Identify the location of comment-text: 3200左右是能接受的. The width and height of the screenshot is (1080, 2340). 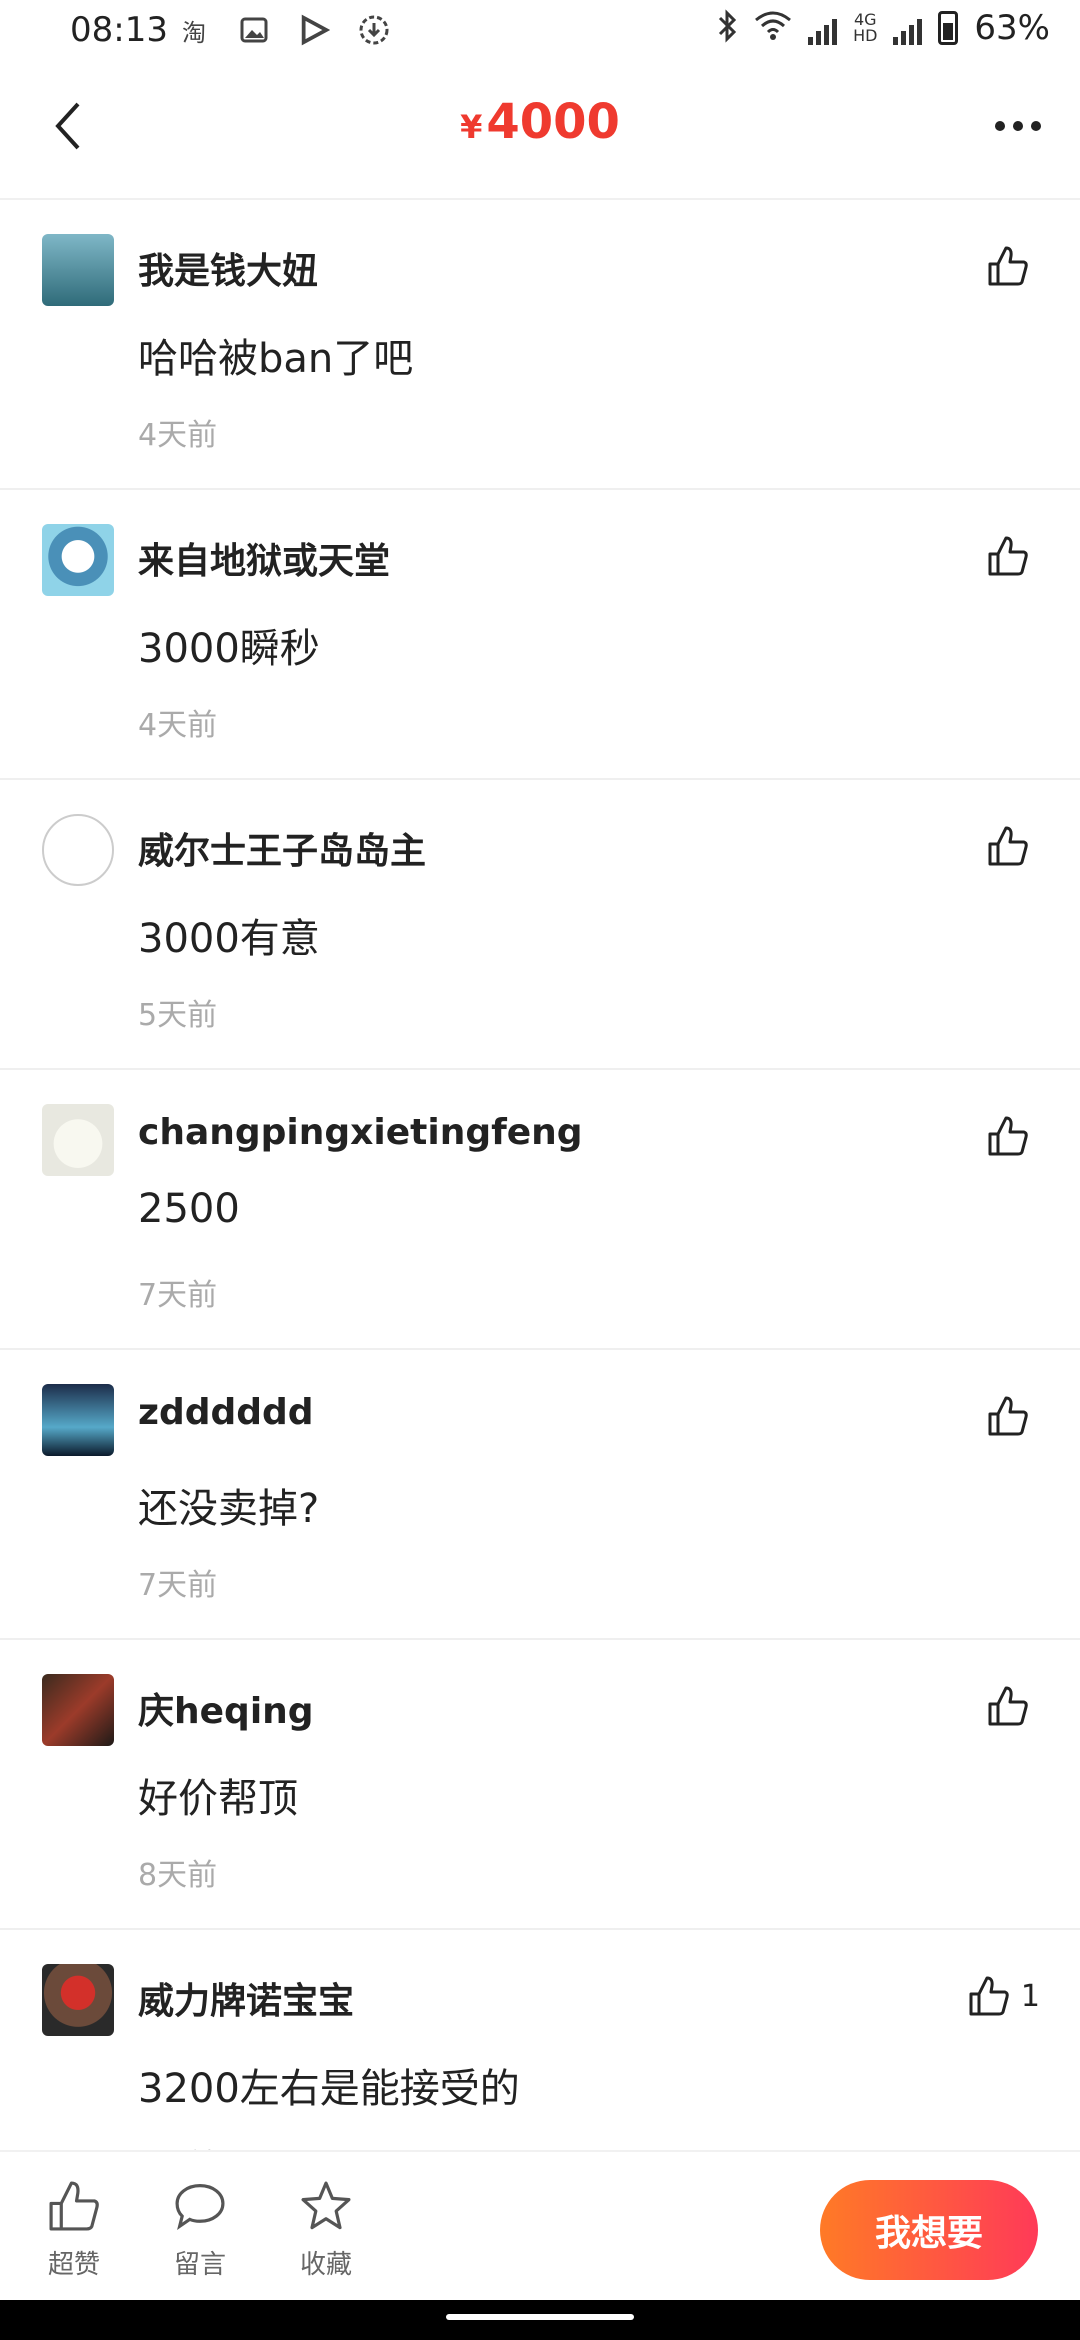
(329, 2089).